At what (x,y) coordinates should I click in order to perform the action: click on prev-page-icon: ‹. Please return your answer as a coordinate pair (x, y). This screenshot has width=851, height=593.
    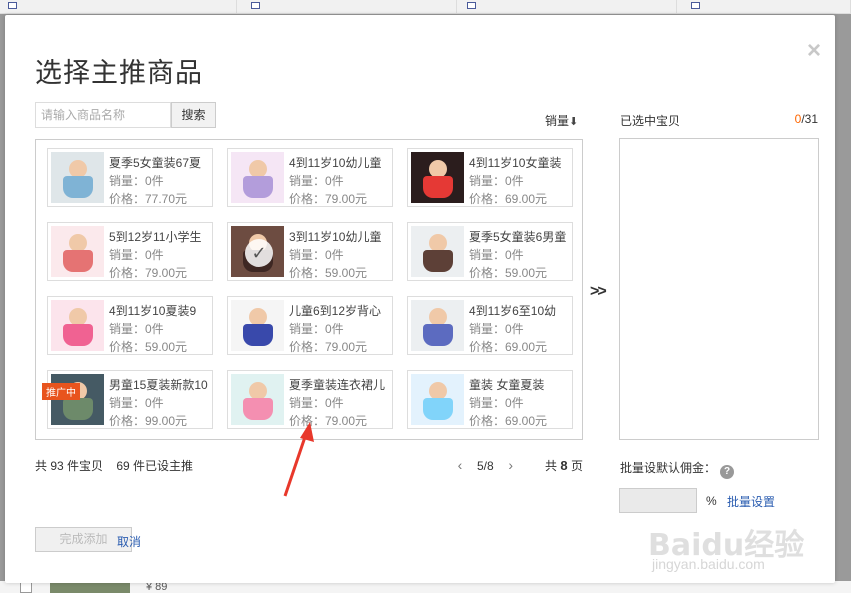
    Looking at the image, I should click on (460, 465).